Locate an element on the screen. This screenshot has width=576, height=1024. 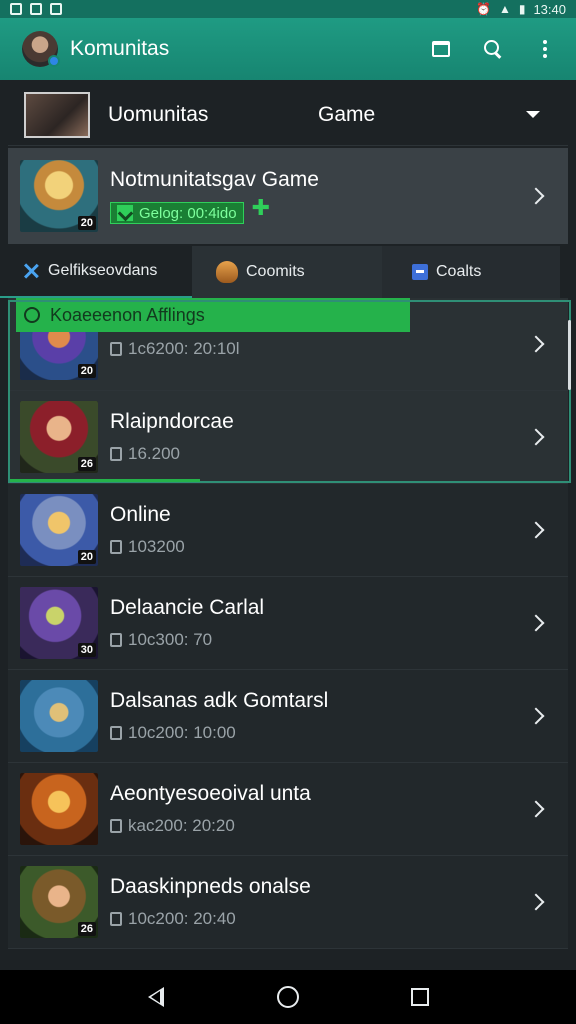
list-item-meta: 103200 is located at coordinates (320, 547).